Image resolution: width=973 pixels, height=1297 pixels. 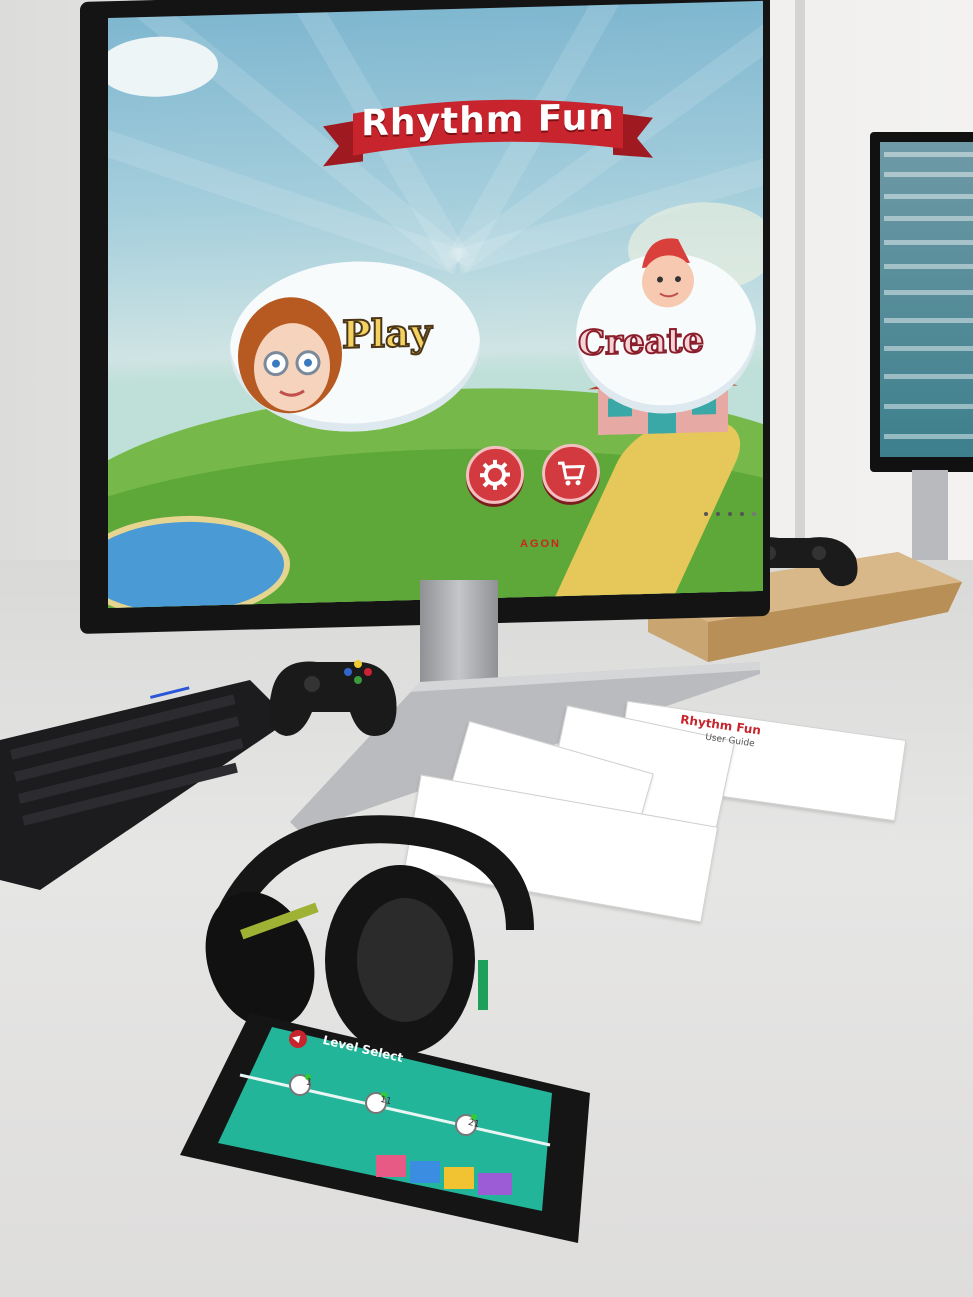 I want to click on create-label: Create, so click(x=641, y=341).